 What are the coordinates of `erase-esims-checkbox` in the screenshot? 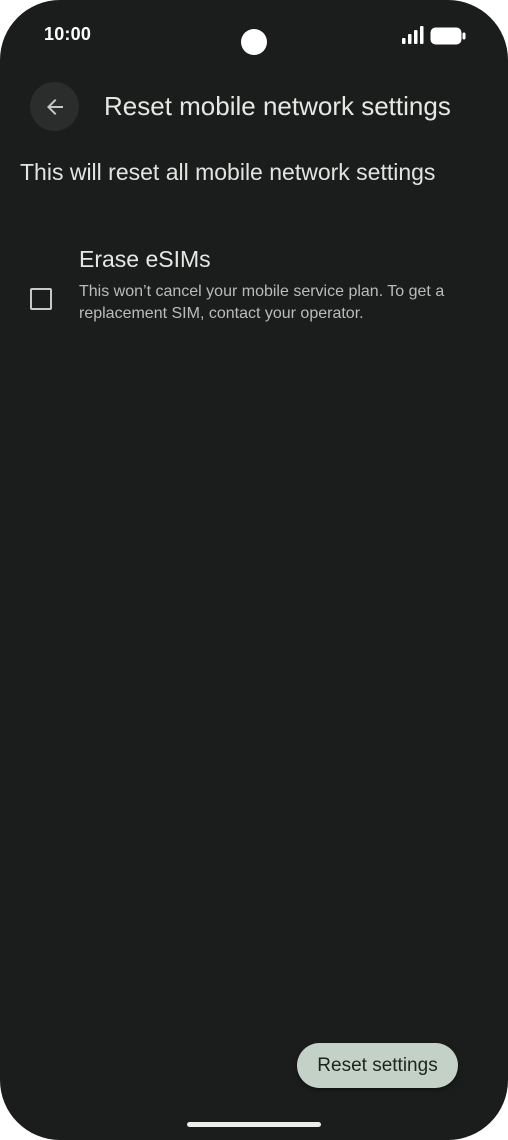 It's located at (41, 299).